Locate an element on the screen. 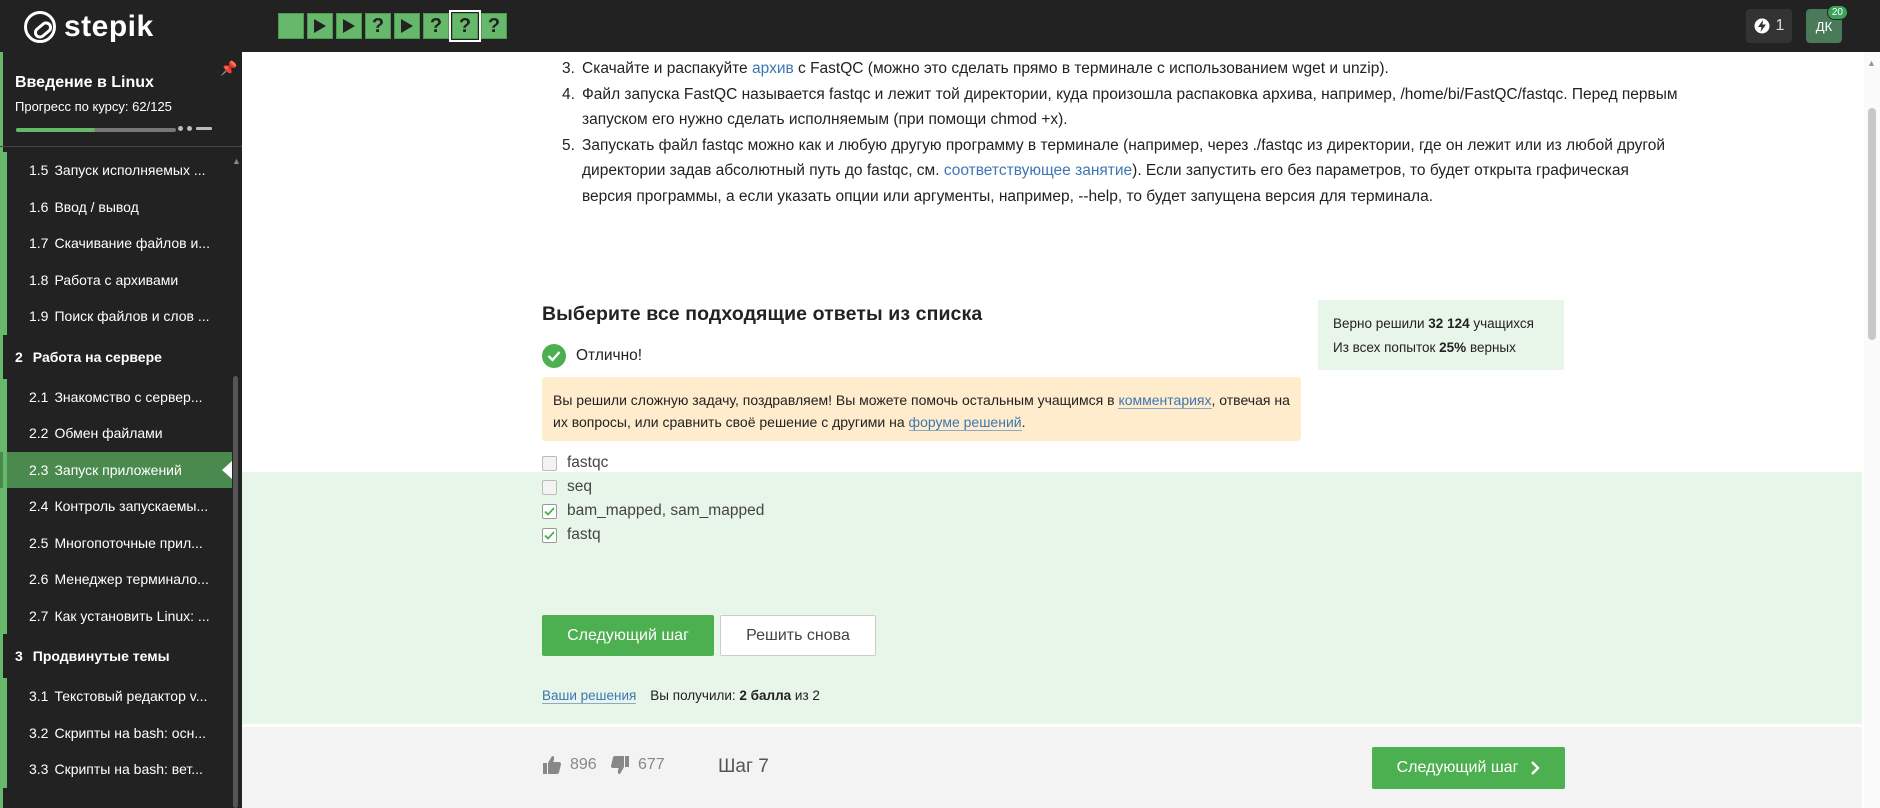 The height and width of the screenshot is (808, 1880). page-scrollbar: ▲ is located at coordinates (1872, 430).